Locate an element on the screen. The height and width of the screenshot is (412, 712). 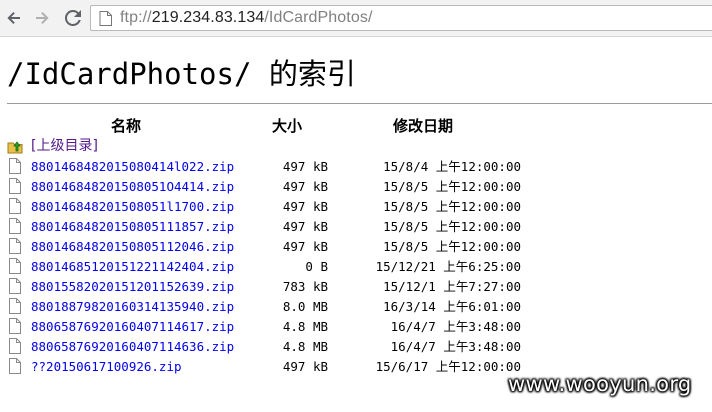
url-text: ftp://219.234.83.134/IdCardPhotos/ is located at coordinates (246, 18).